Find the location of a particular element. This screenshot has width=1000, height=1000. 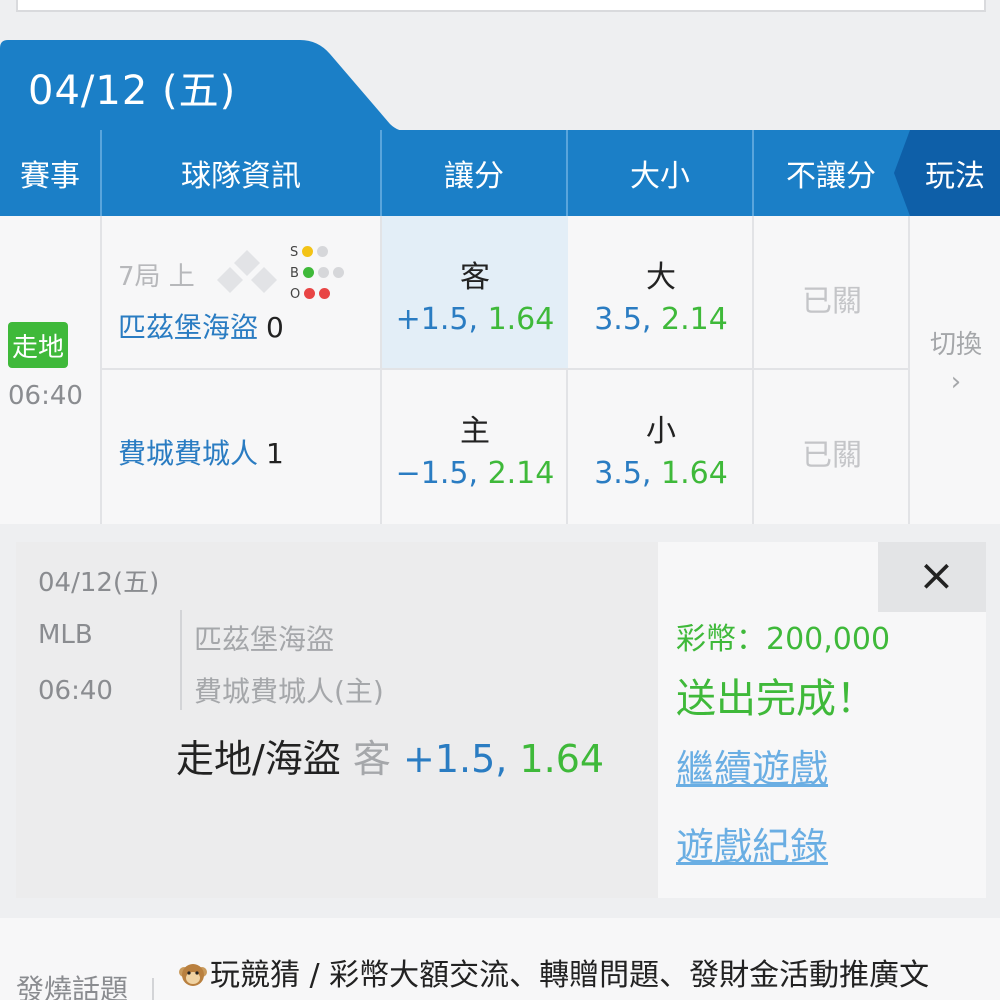

total-under-cell: 小 3.5, 1.64 is located at coordinates (661, 446).